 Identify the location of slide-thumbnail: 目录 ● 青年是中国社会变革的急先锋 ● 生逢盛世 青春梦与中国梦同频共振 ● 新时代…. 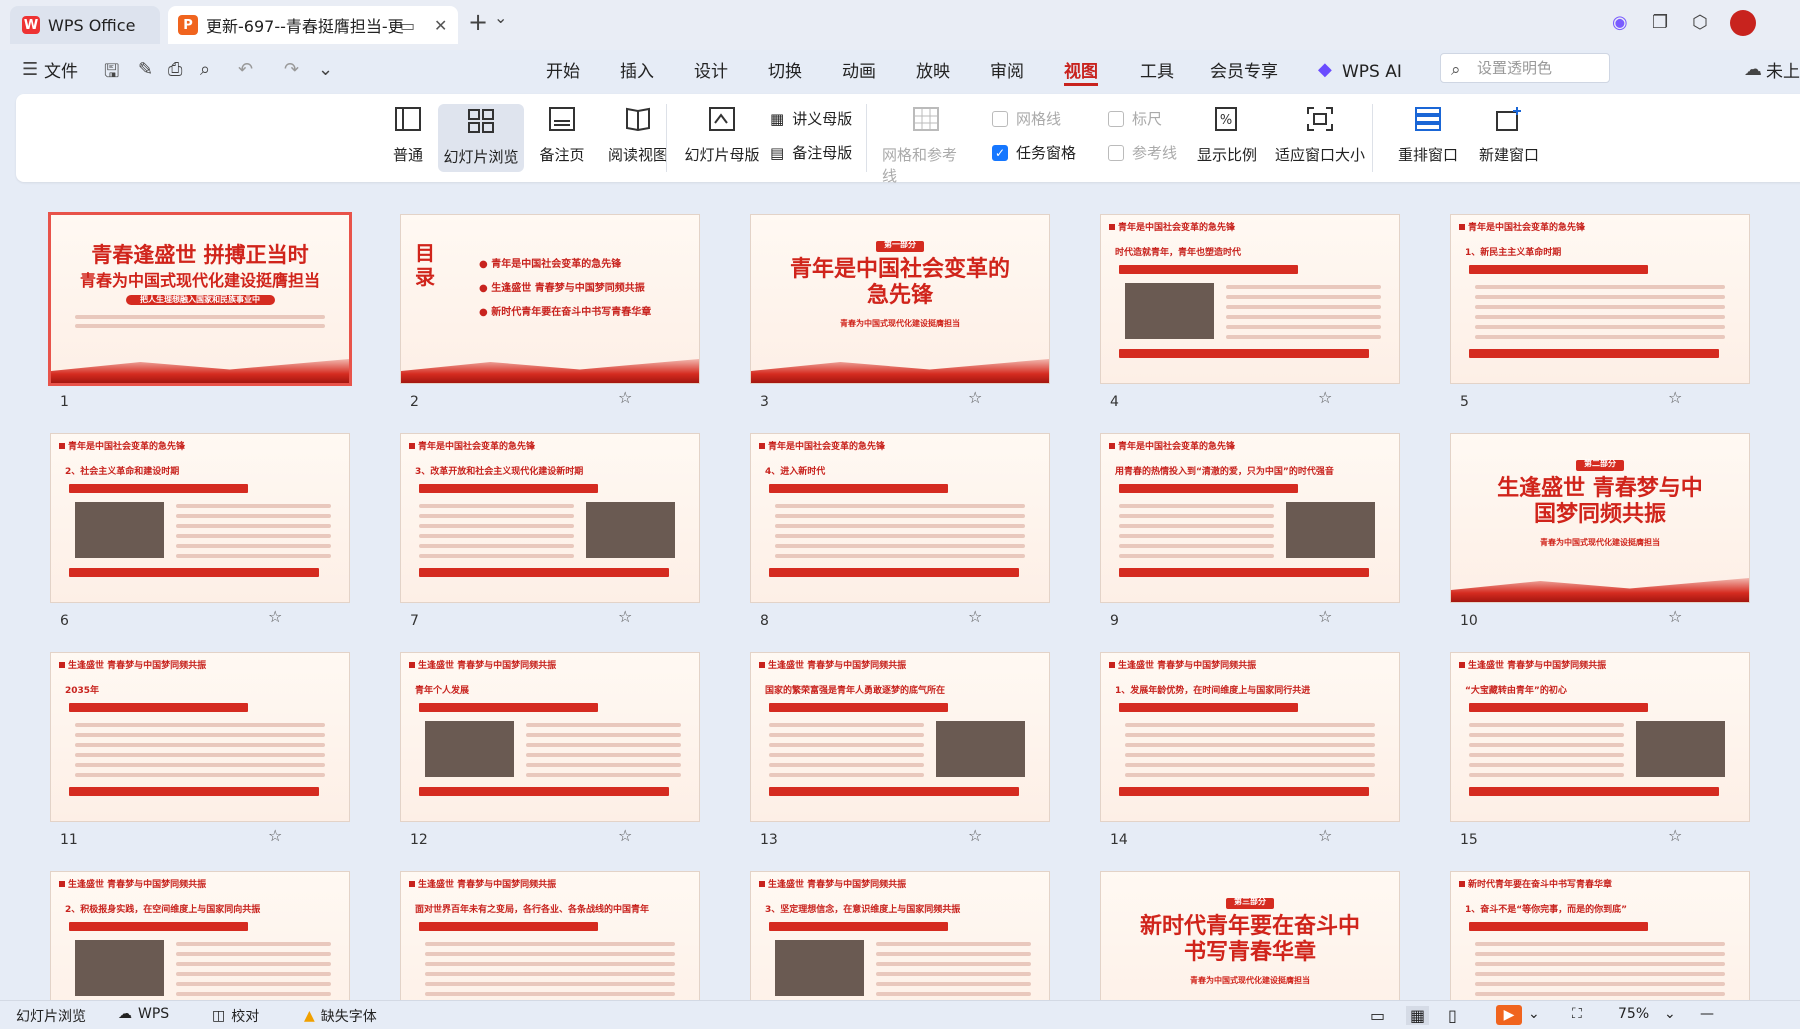
(550, 299).